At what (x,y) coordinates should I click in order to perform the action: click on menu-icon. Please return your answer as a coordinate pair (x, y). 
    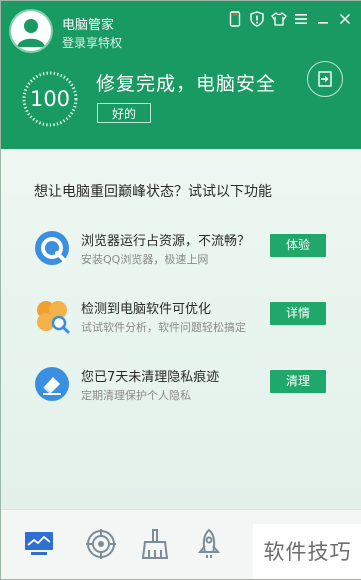
    Looking at the image, I should click on (301, 19).